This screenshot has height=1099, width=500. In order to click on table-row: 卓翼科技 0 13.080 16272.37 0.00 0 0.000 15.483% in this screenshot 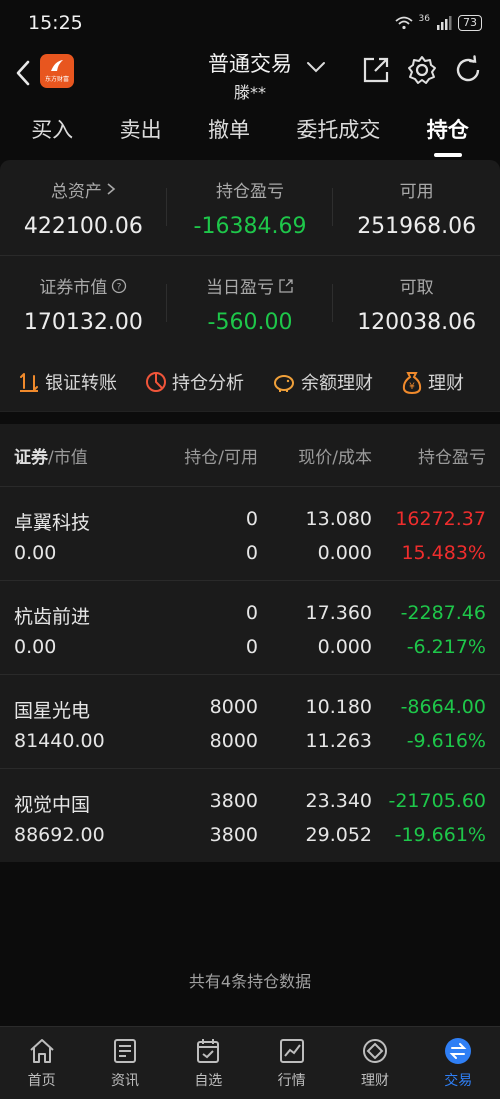, I will do `click(250, 533)`.